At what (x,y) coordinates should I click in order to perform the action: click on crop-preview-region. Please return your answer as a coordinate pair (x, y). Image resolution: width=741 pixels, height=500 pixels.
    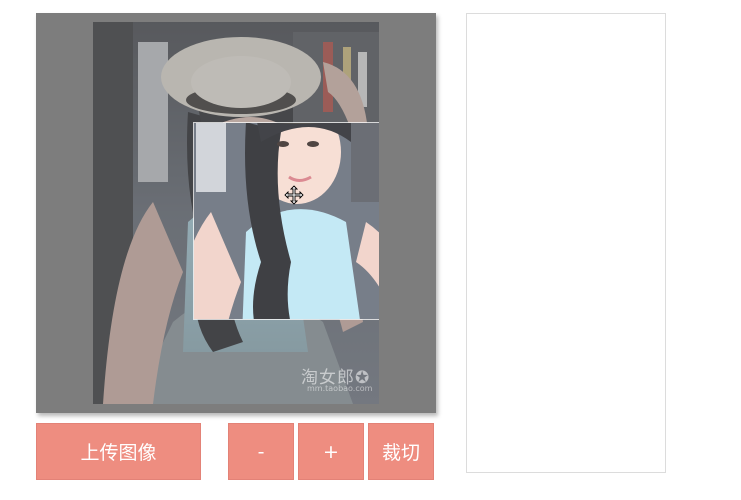
    Looking at the image, I should click on (286, 221).